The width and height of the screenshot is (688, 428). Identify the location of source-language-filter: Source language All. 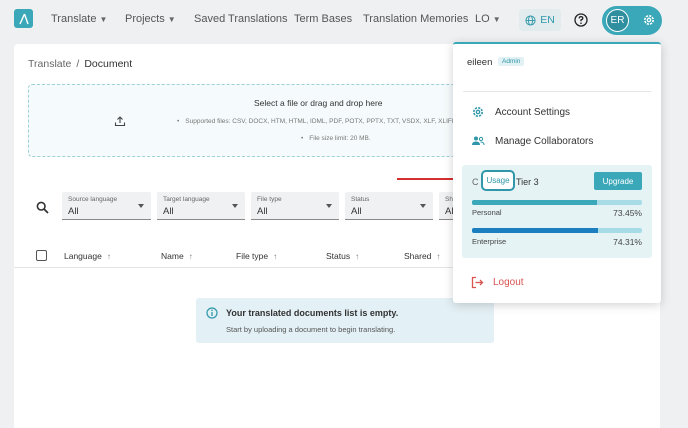
(106, 206).